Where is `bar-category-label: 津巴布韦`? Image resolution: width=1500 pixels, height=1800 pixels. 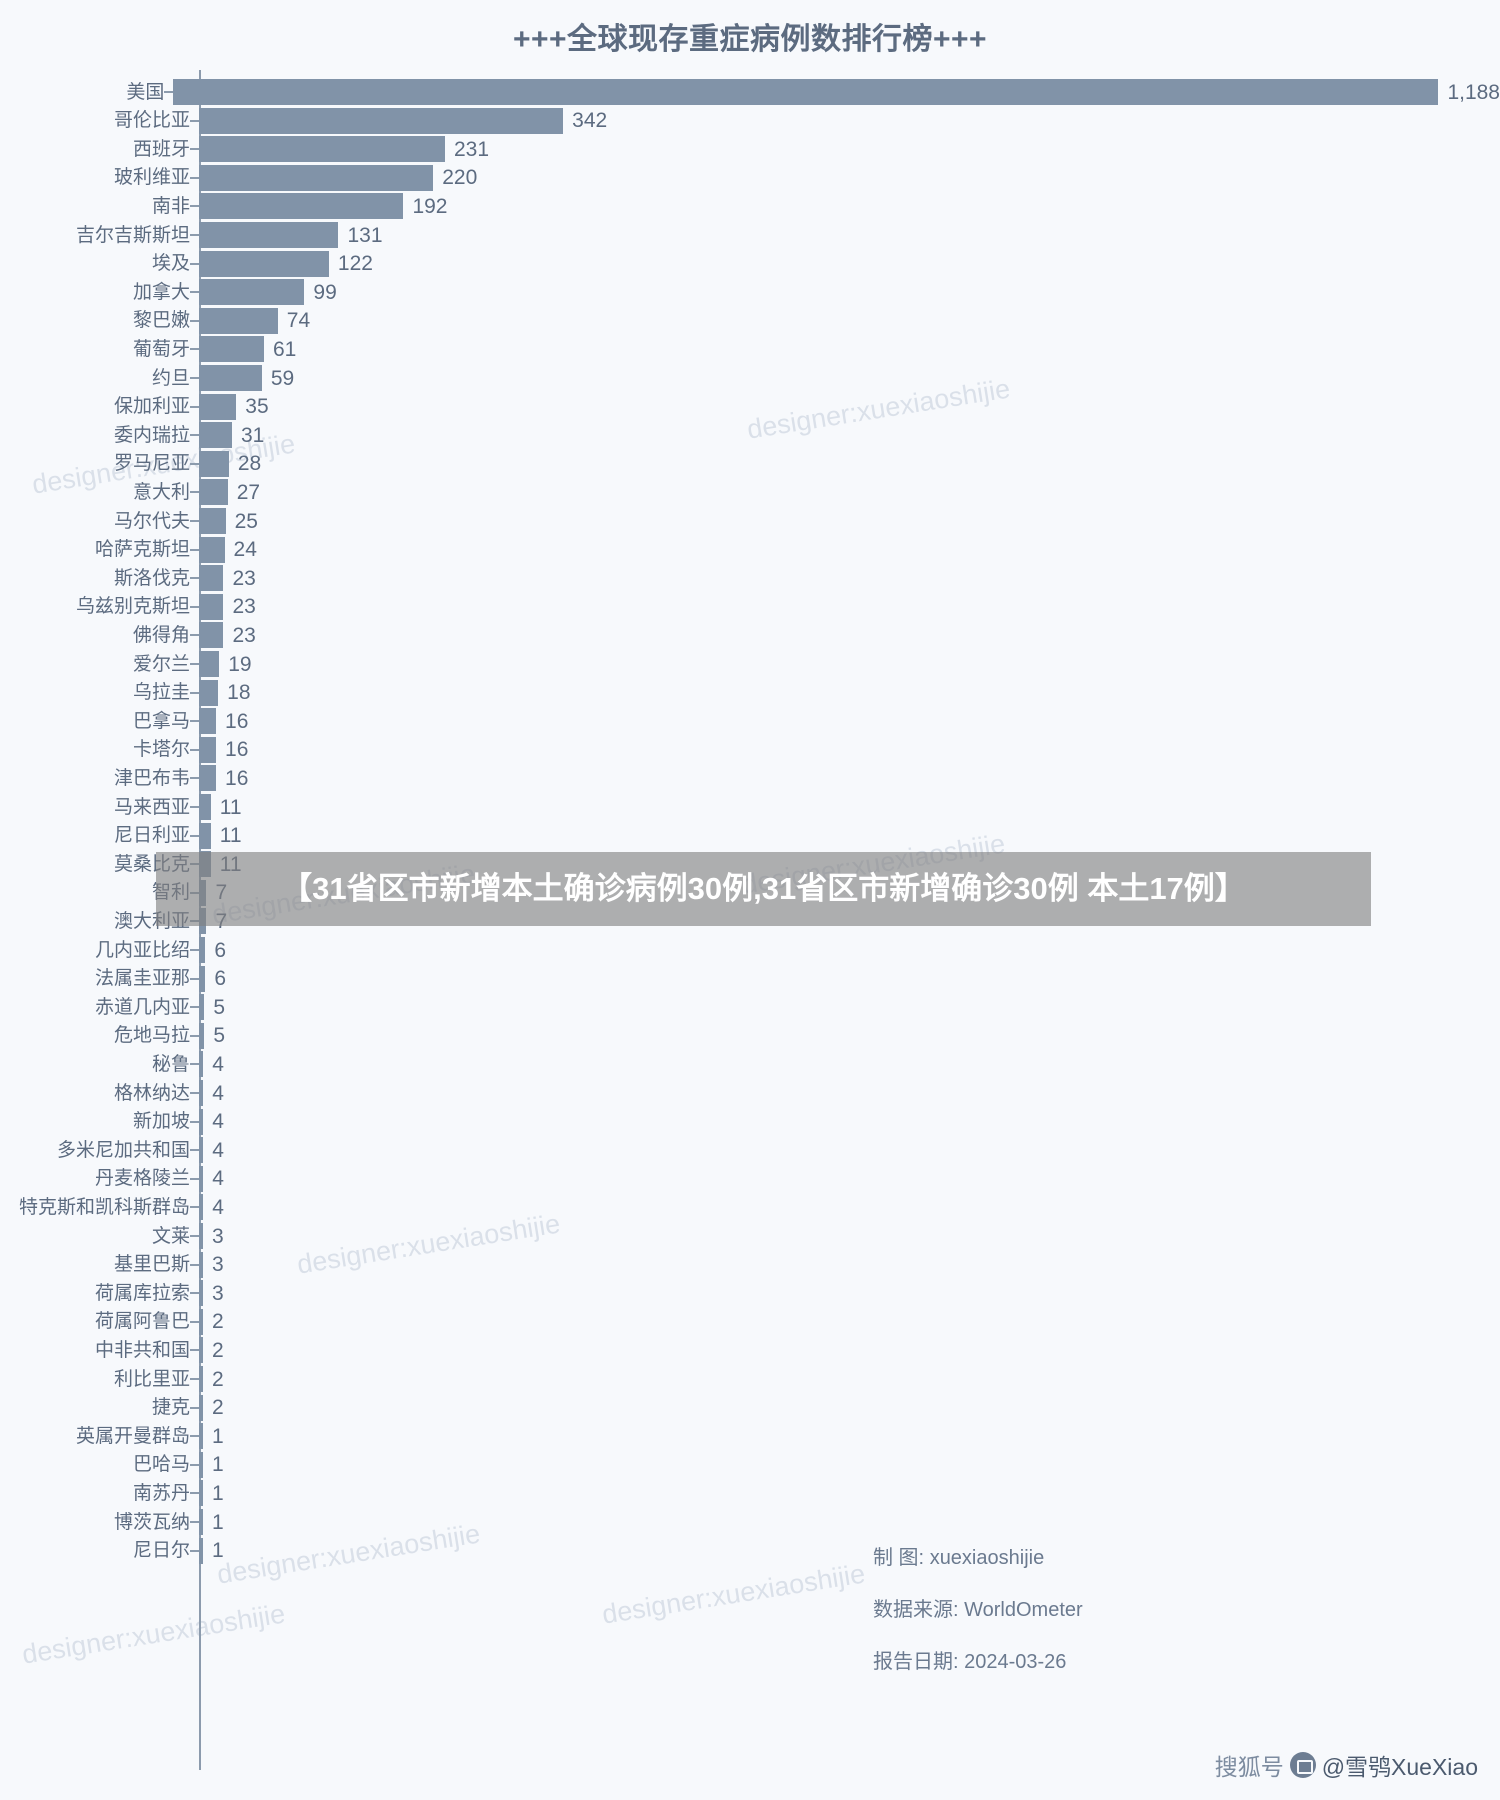
bar-category-label: 津巴布韦 is located at coordinates (151, 778).